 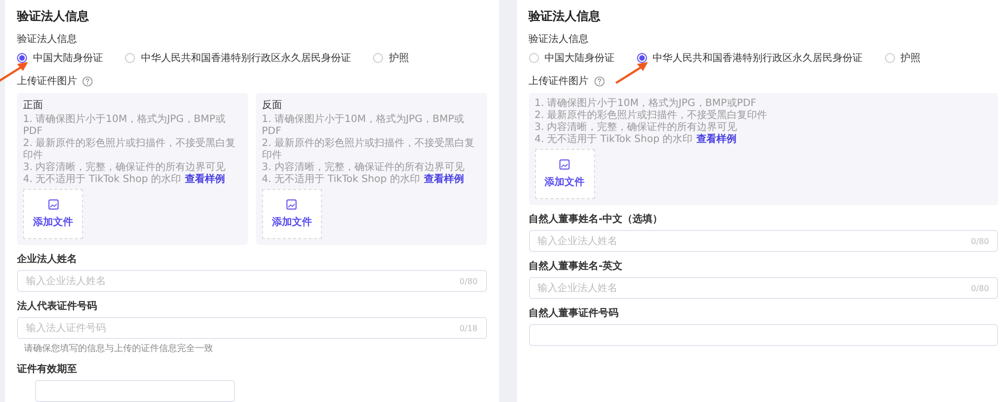 What do you see at coordinates (272, 105) in the screenshot?
I see `side-title: 反面` at bounding box center [272, 105].